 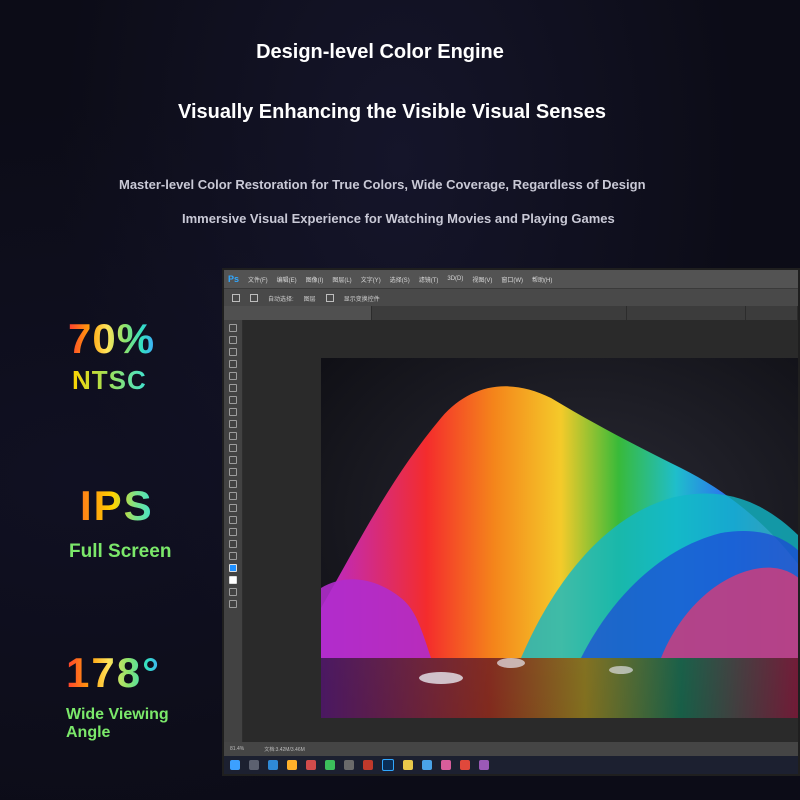 What do you see at coordinates (511, 297) in the screenshot?
I see `ps-options-bar: 自动选择: 图层 显示变换控件` at bounding box center [511, 297].